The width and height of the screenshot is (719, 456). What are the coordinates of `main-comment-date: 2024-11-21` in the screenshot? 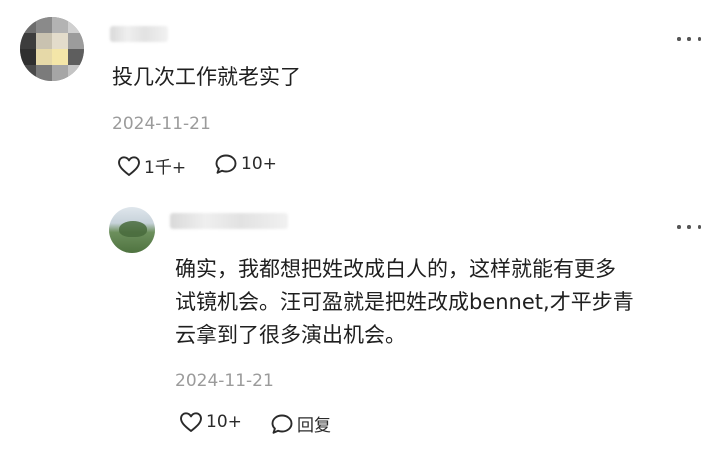 It's located at (161, 124).